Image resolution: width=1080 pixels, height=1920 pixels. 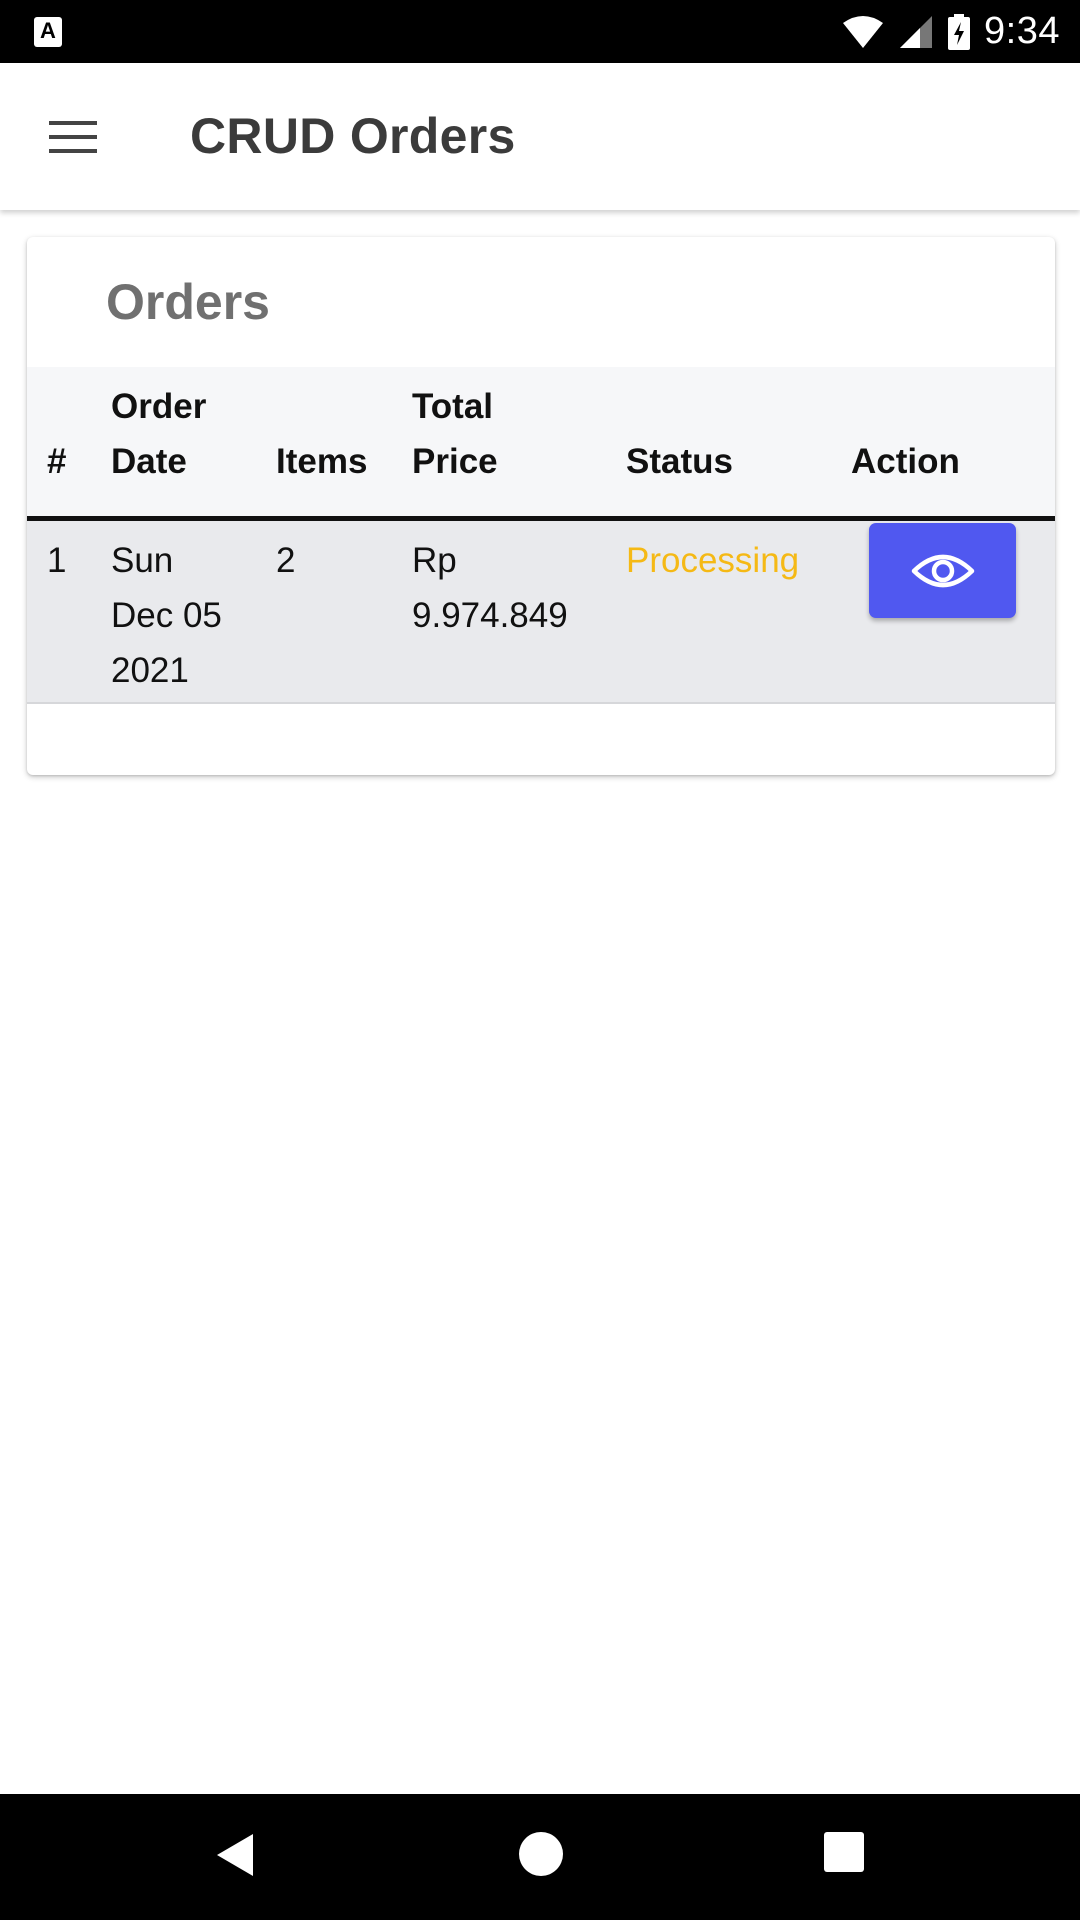 What do you see at coordinates (844, 1852) in the screenshot?
I see `recents-icon` at bounding box center [844, 1852].